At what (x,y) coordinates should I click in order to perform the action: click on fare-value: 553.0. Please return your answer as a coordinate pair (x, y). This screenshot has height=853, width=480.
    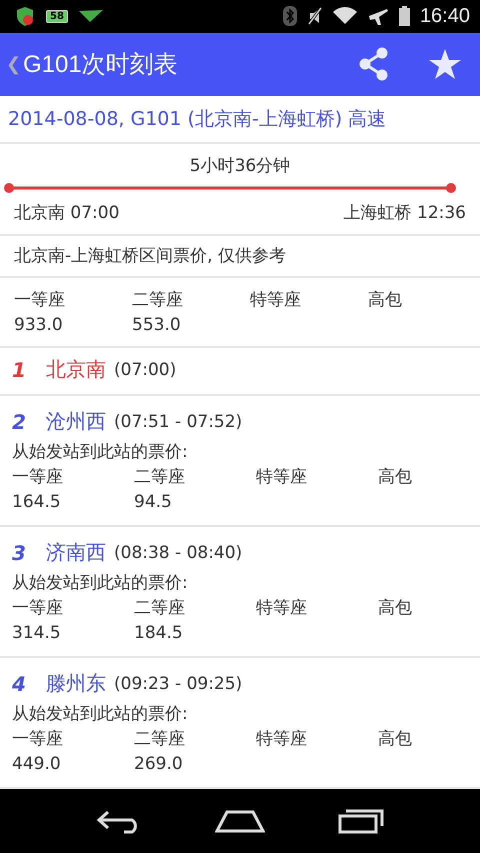
    Looking at the image, I should click on (157, 325).